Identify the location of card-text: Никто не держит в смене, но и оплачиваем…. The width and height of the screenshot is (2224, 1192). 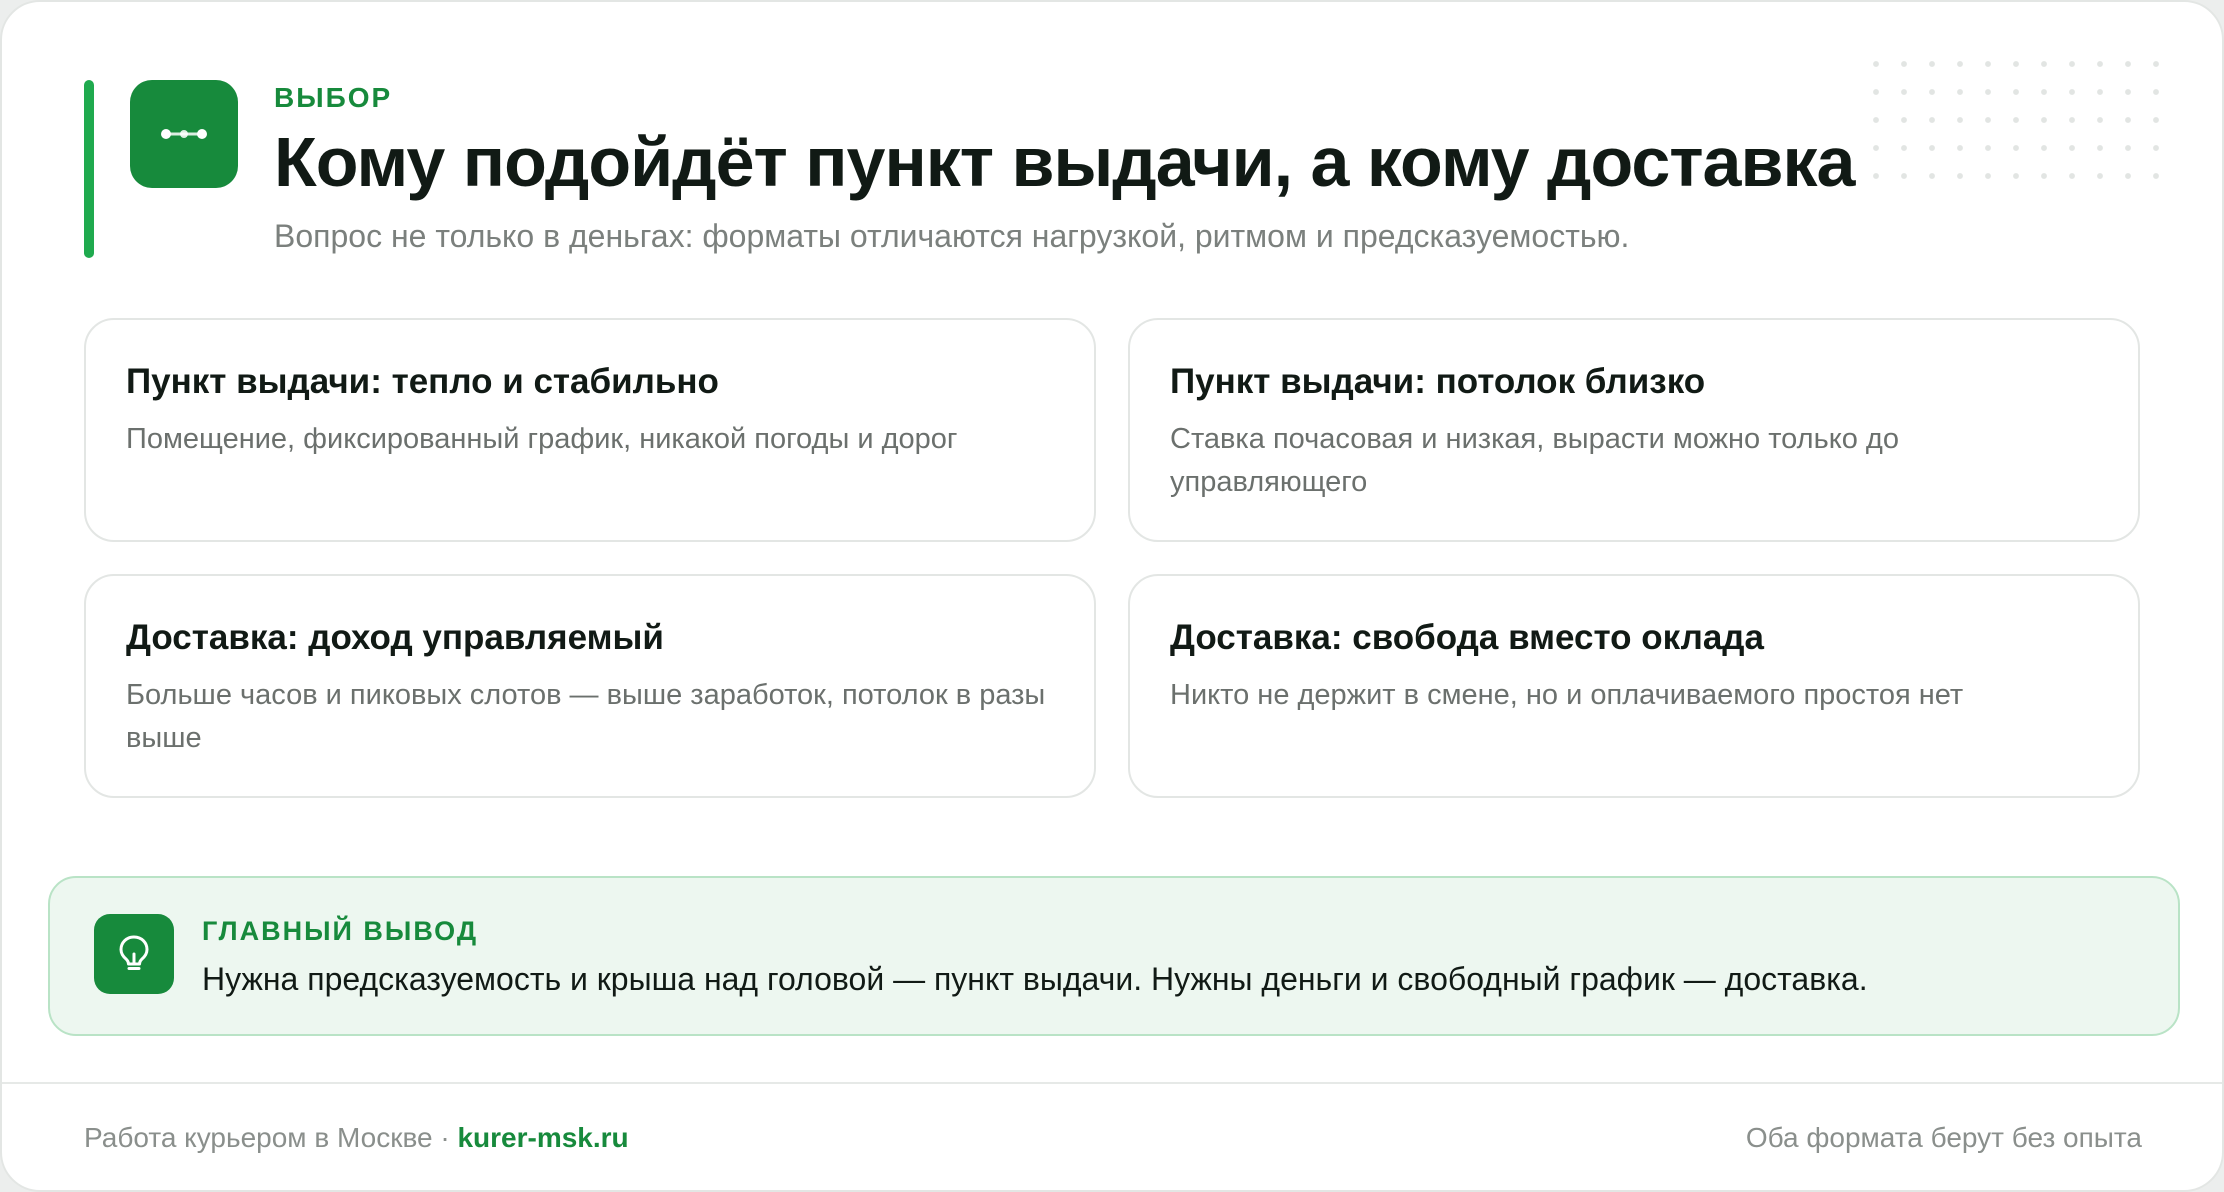
(1567, 695).